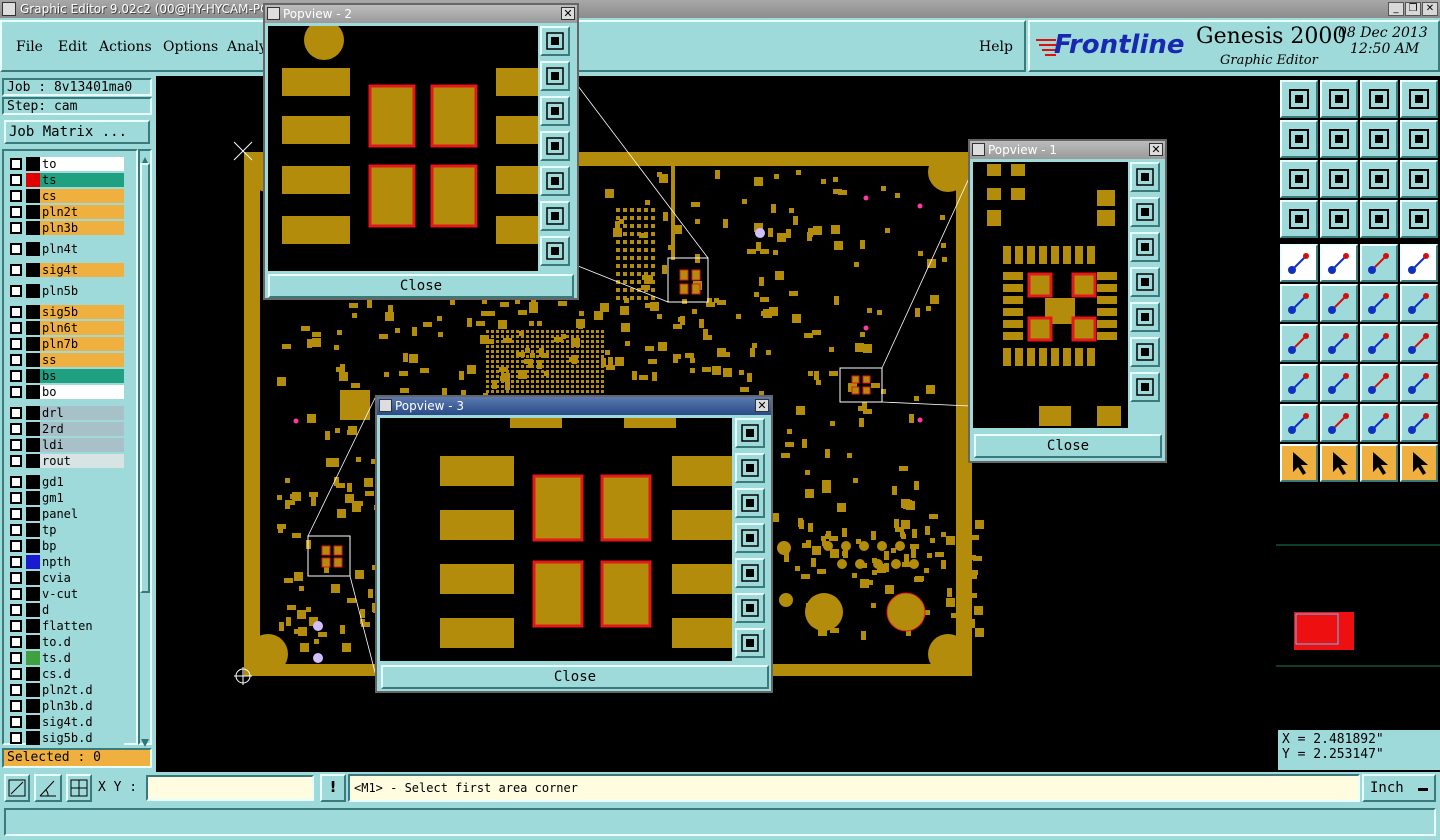 The width and height of the screenshot is (1440, 840). What do you see at coordinates (421, 286) in the screenshot?
I see `popview-2-close-button: Close` at bounding box center [421, 286].